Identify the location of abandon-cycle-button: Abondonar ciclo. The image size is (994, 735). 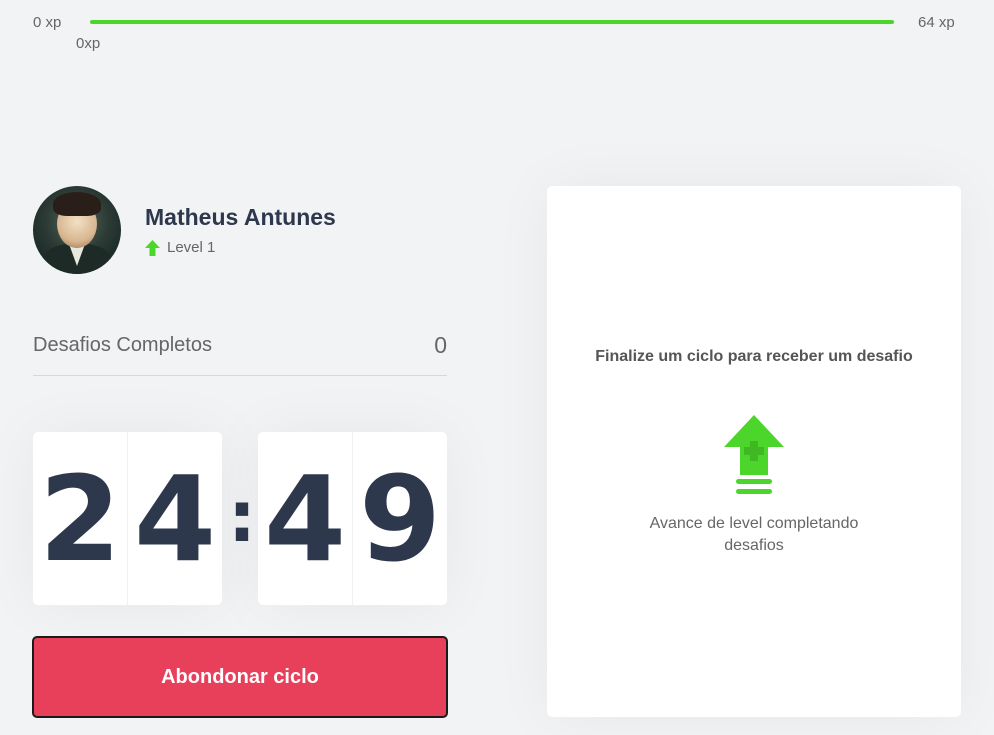
(240, 677).